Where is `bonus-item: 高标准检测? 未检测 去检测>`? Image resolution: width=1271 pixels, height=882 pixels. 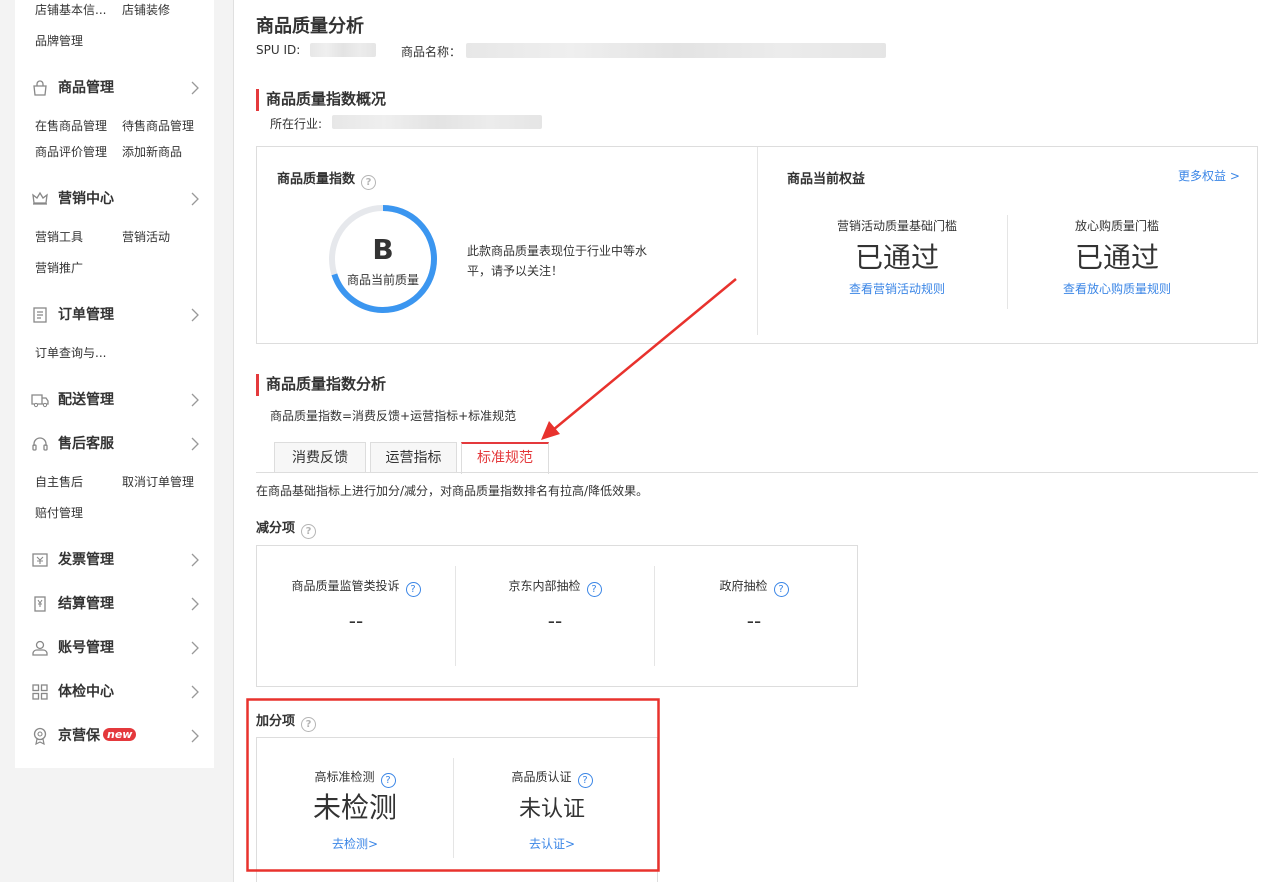
bonus-item: 高标准检测? 未检测 去检测> is located at coordinates (355, 810).